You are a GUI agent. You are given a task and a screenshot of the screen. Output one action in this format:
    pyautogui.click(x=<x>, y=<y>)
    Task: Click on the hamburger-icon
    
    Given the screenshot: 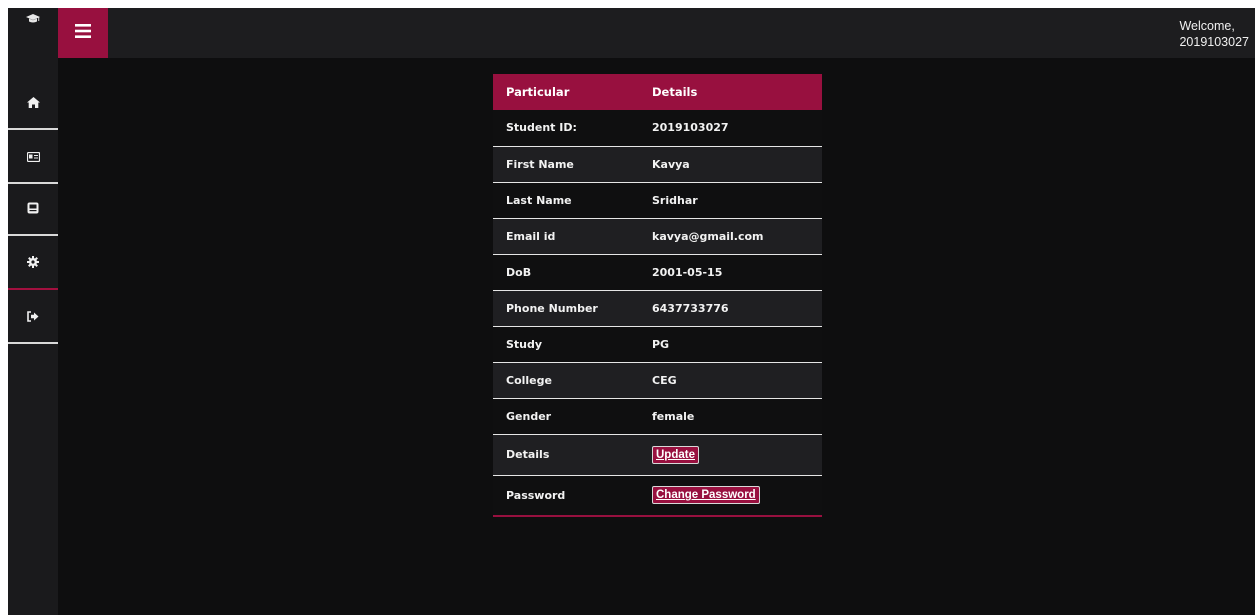 What is the action you would take?
    pyautogui.click(x=83, y=33)
    